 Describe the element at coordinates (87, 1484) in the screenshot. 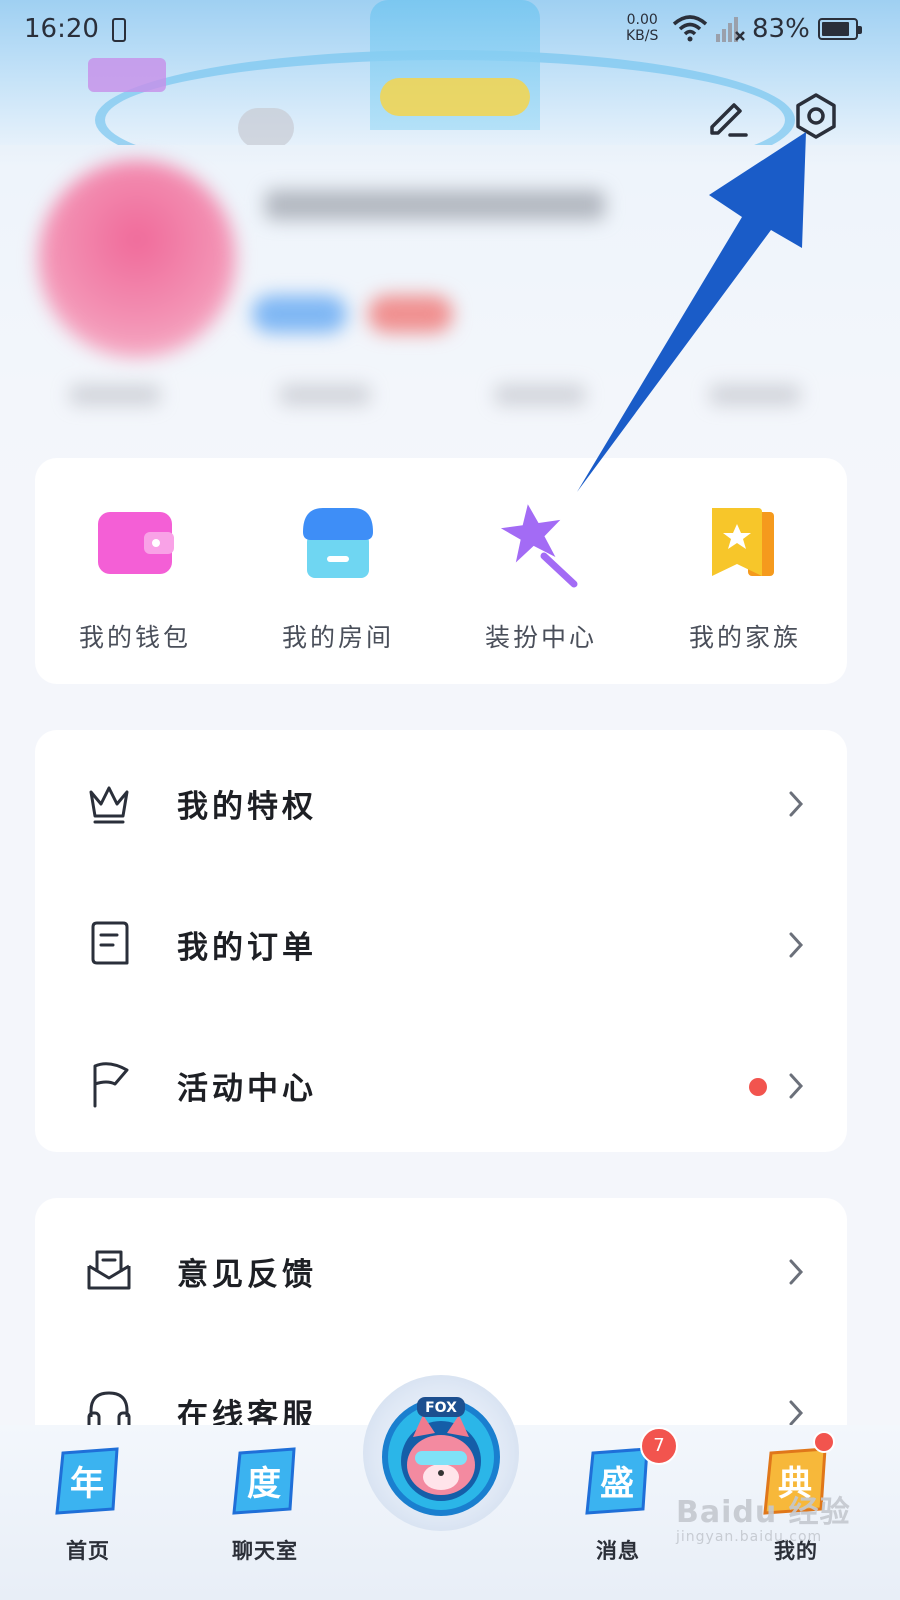

I see `svg-text: 年` at that location.